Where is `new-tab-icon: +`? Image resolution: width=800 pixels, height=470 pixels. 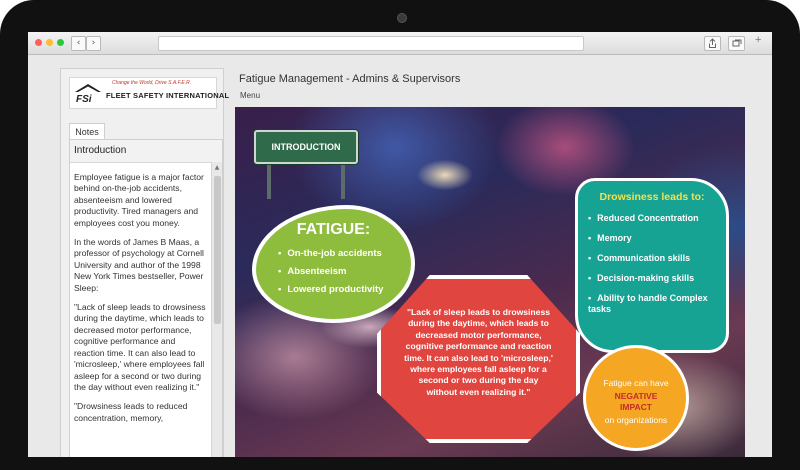 new-tab-icon: + is located at coordinates (758, 40).